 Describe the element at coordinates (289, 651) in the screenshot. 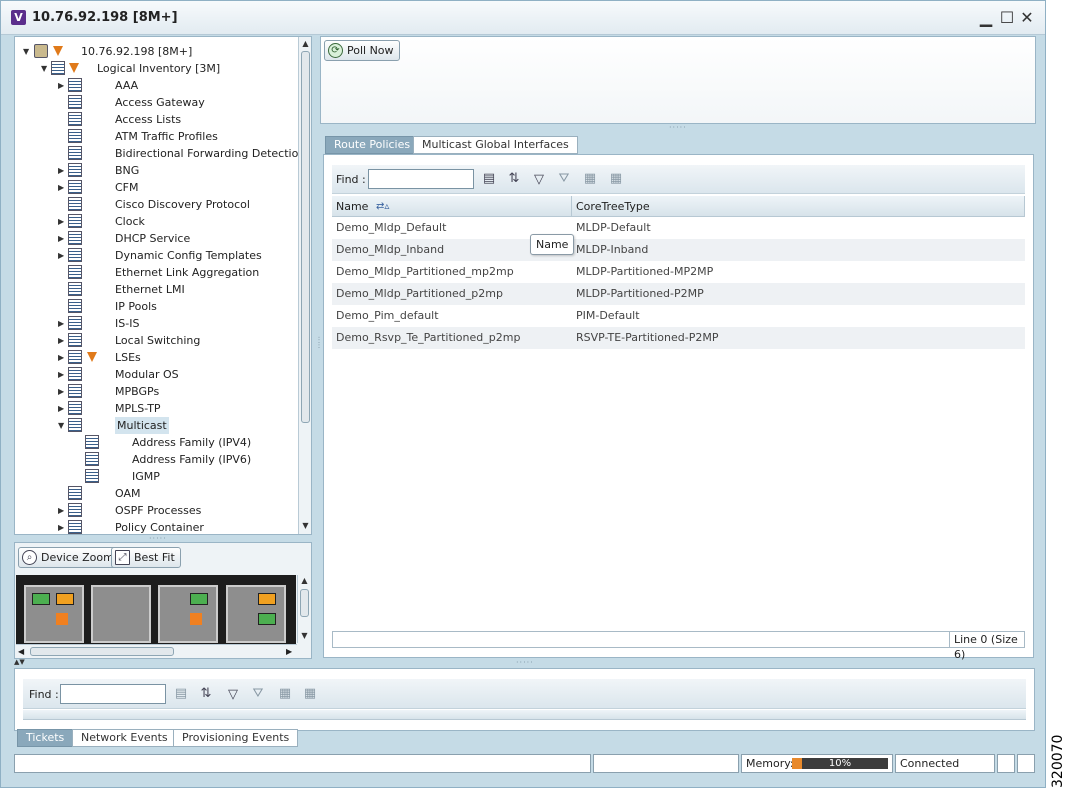

I see `scroll-right-icon: ▶` at that location.